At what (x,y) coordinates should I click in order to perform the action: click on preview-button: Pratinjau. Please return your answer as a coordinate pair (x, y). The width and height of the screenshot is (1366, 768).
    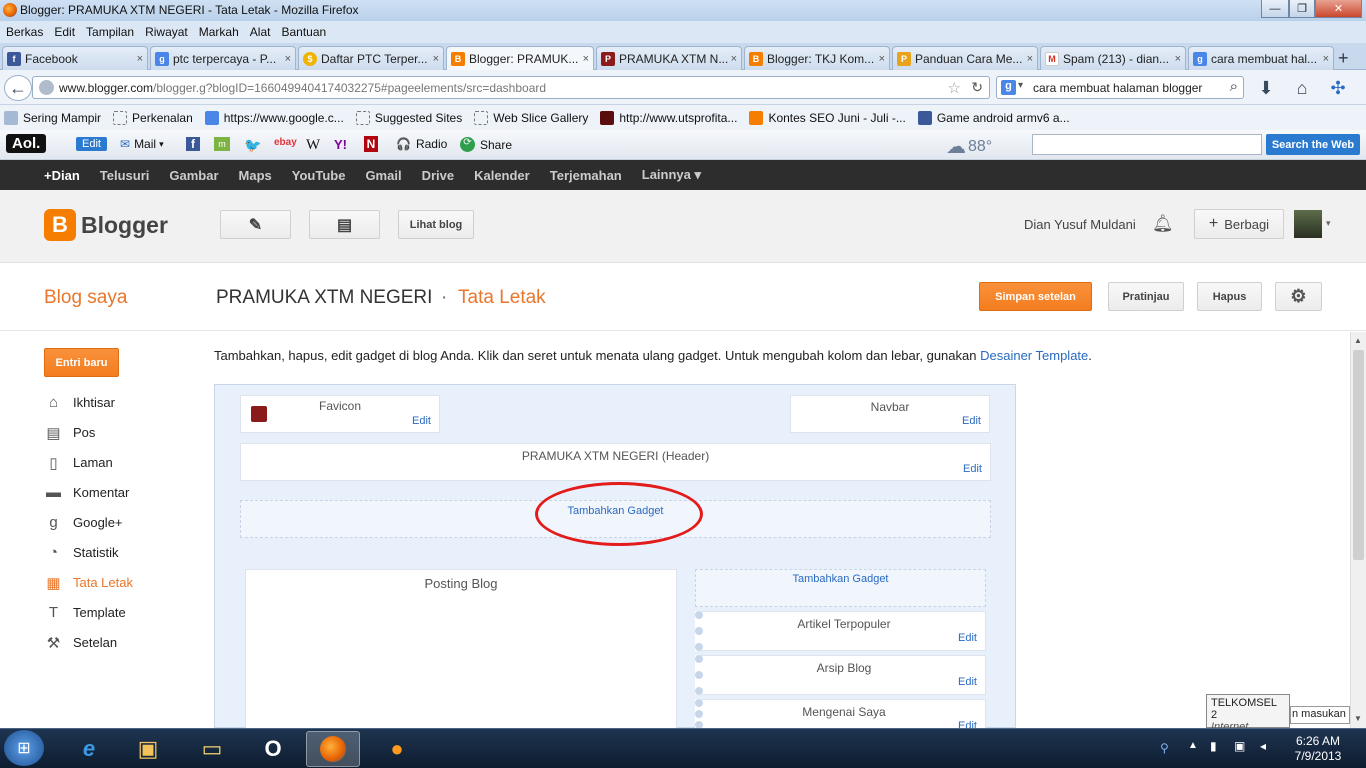
    Looking at the image, I should click on (1146, 296).